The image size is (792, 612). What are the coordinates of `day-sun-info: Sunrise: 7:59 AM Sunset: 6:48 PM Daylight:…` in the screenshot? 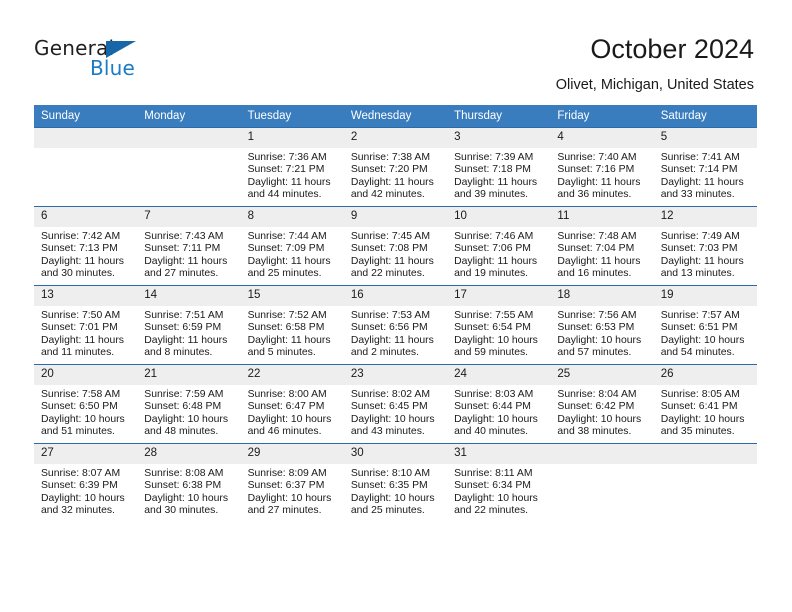 It's located at (188, 411).